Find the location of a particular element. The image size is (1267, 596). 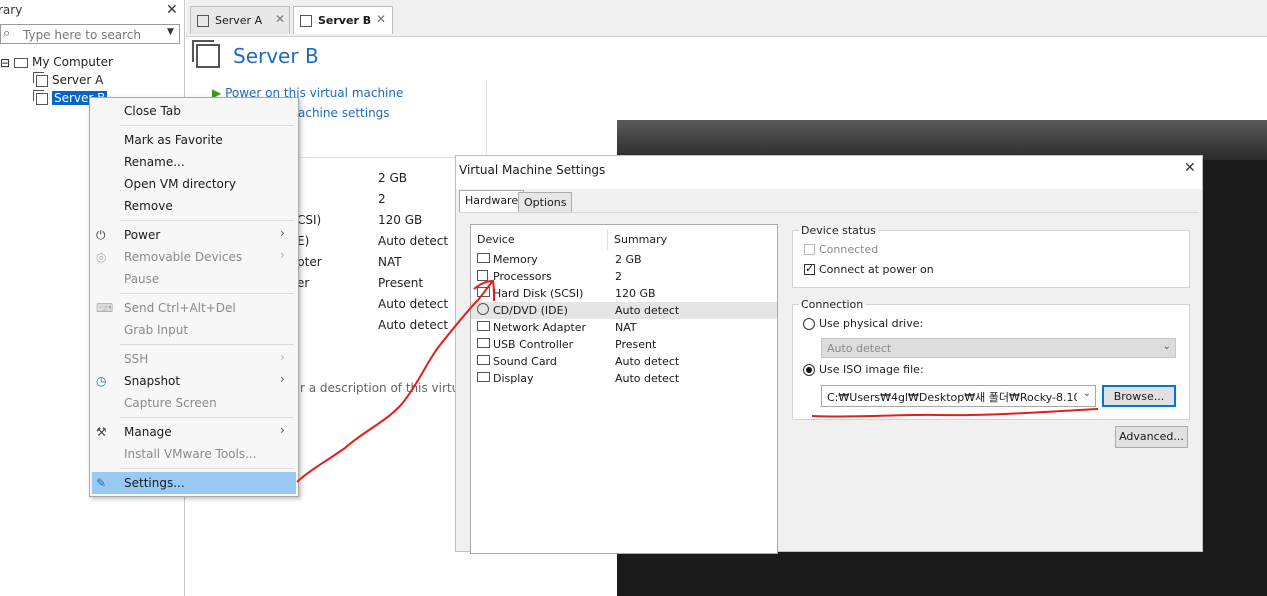

summary-column-header: Summary is located at coordinates (640, 239).